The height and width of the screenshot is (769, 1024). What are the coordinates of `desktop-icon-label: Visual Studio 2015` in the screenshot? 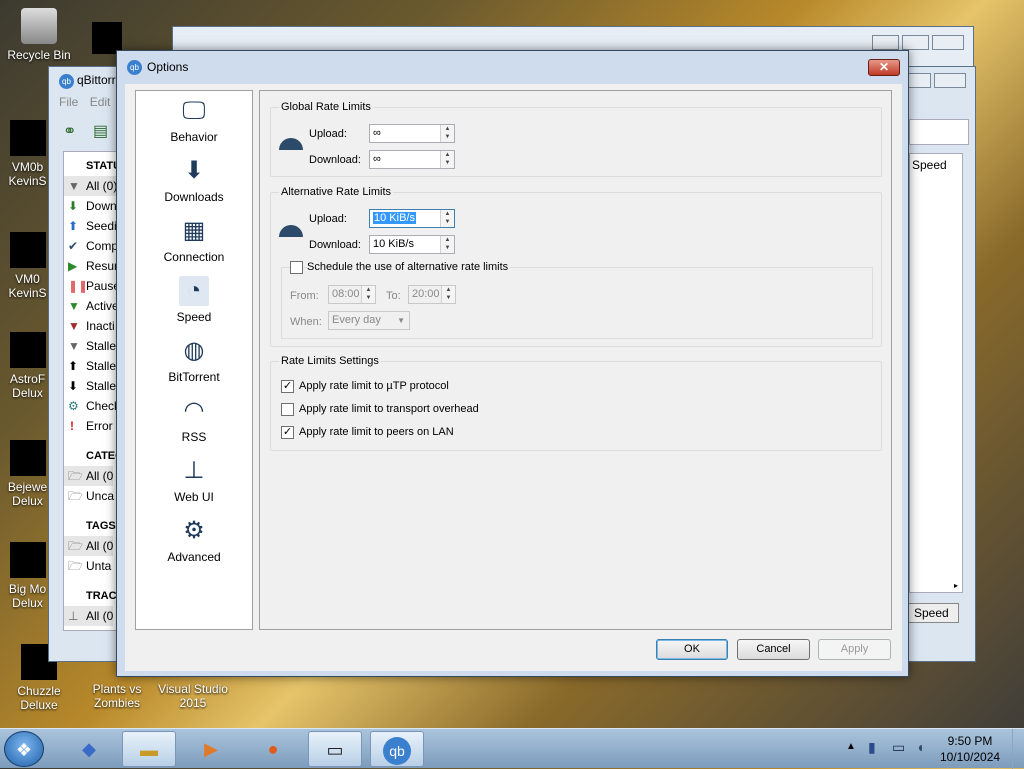 It's located at (193, 696).